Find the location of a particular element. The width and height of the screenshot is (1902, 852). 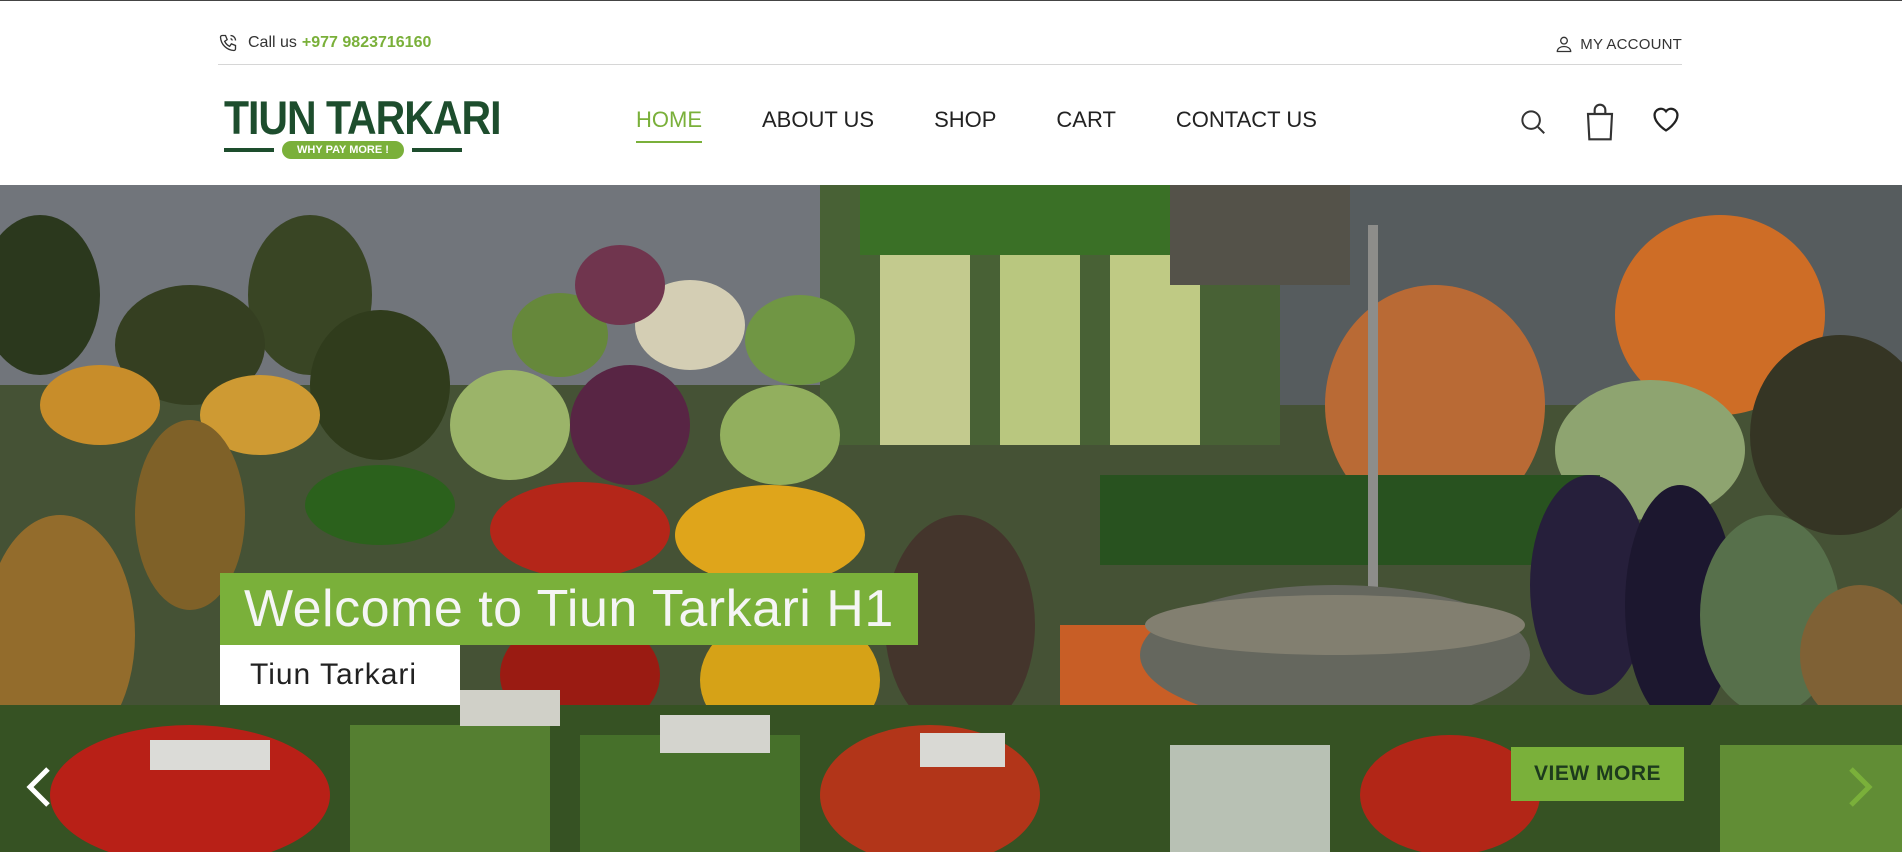

nav-about-us: ABOUT US is located at coordinates (818, 125).